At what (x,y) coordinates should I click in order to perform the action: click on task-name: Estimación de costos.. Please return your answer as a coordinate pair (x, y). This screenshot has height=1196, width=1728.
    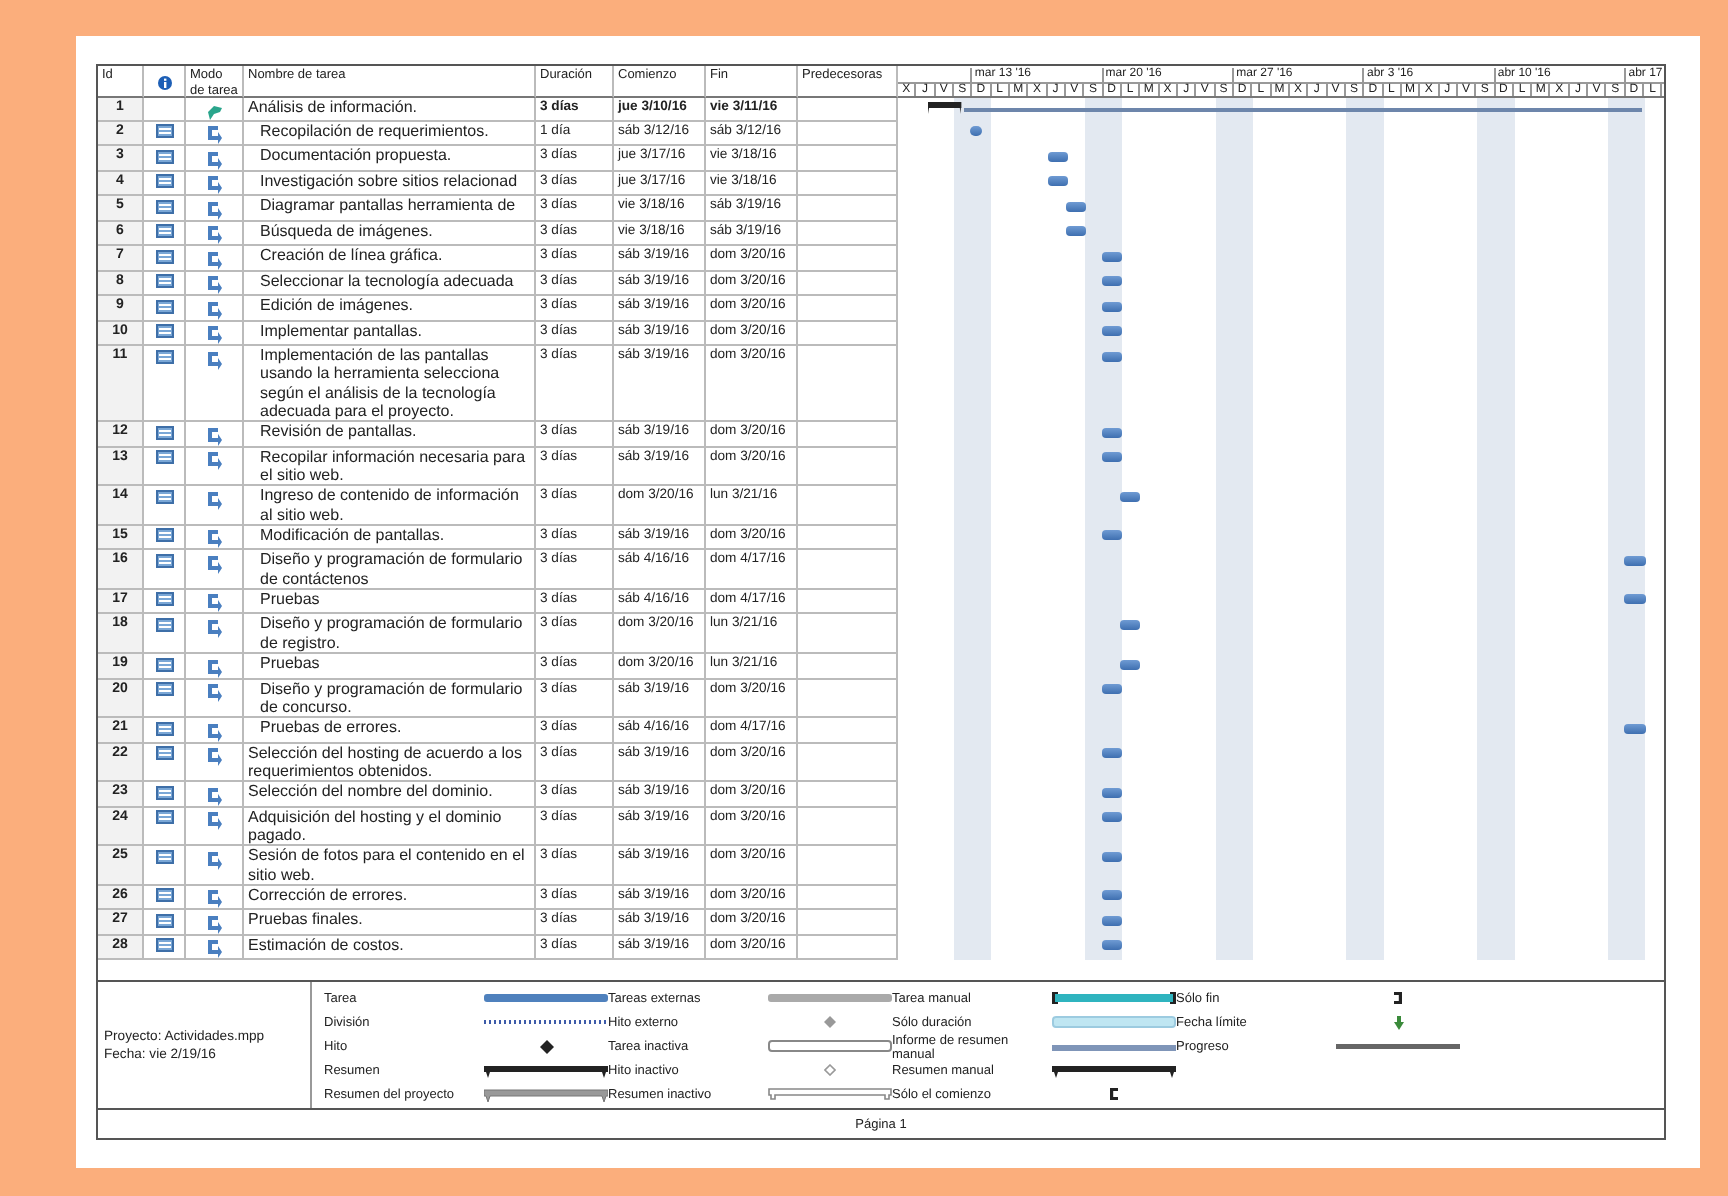
    Looking at the image, I should click on (390, 948).